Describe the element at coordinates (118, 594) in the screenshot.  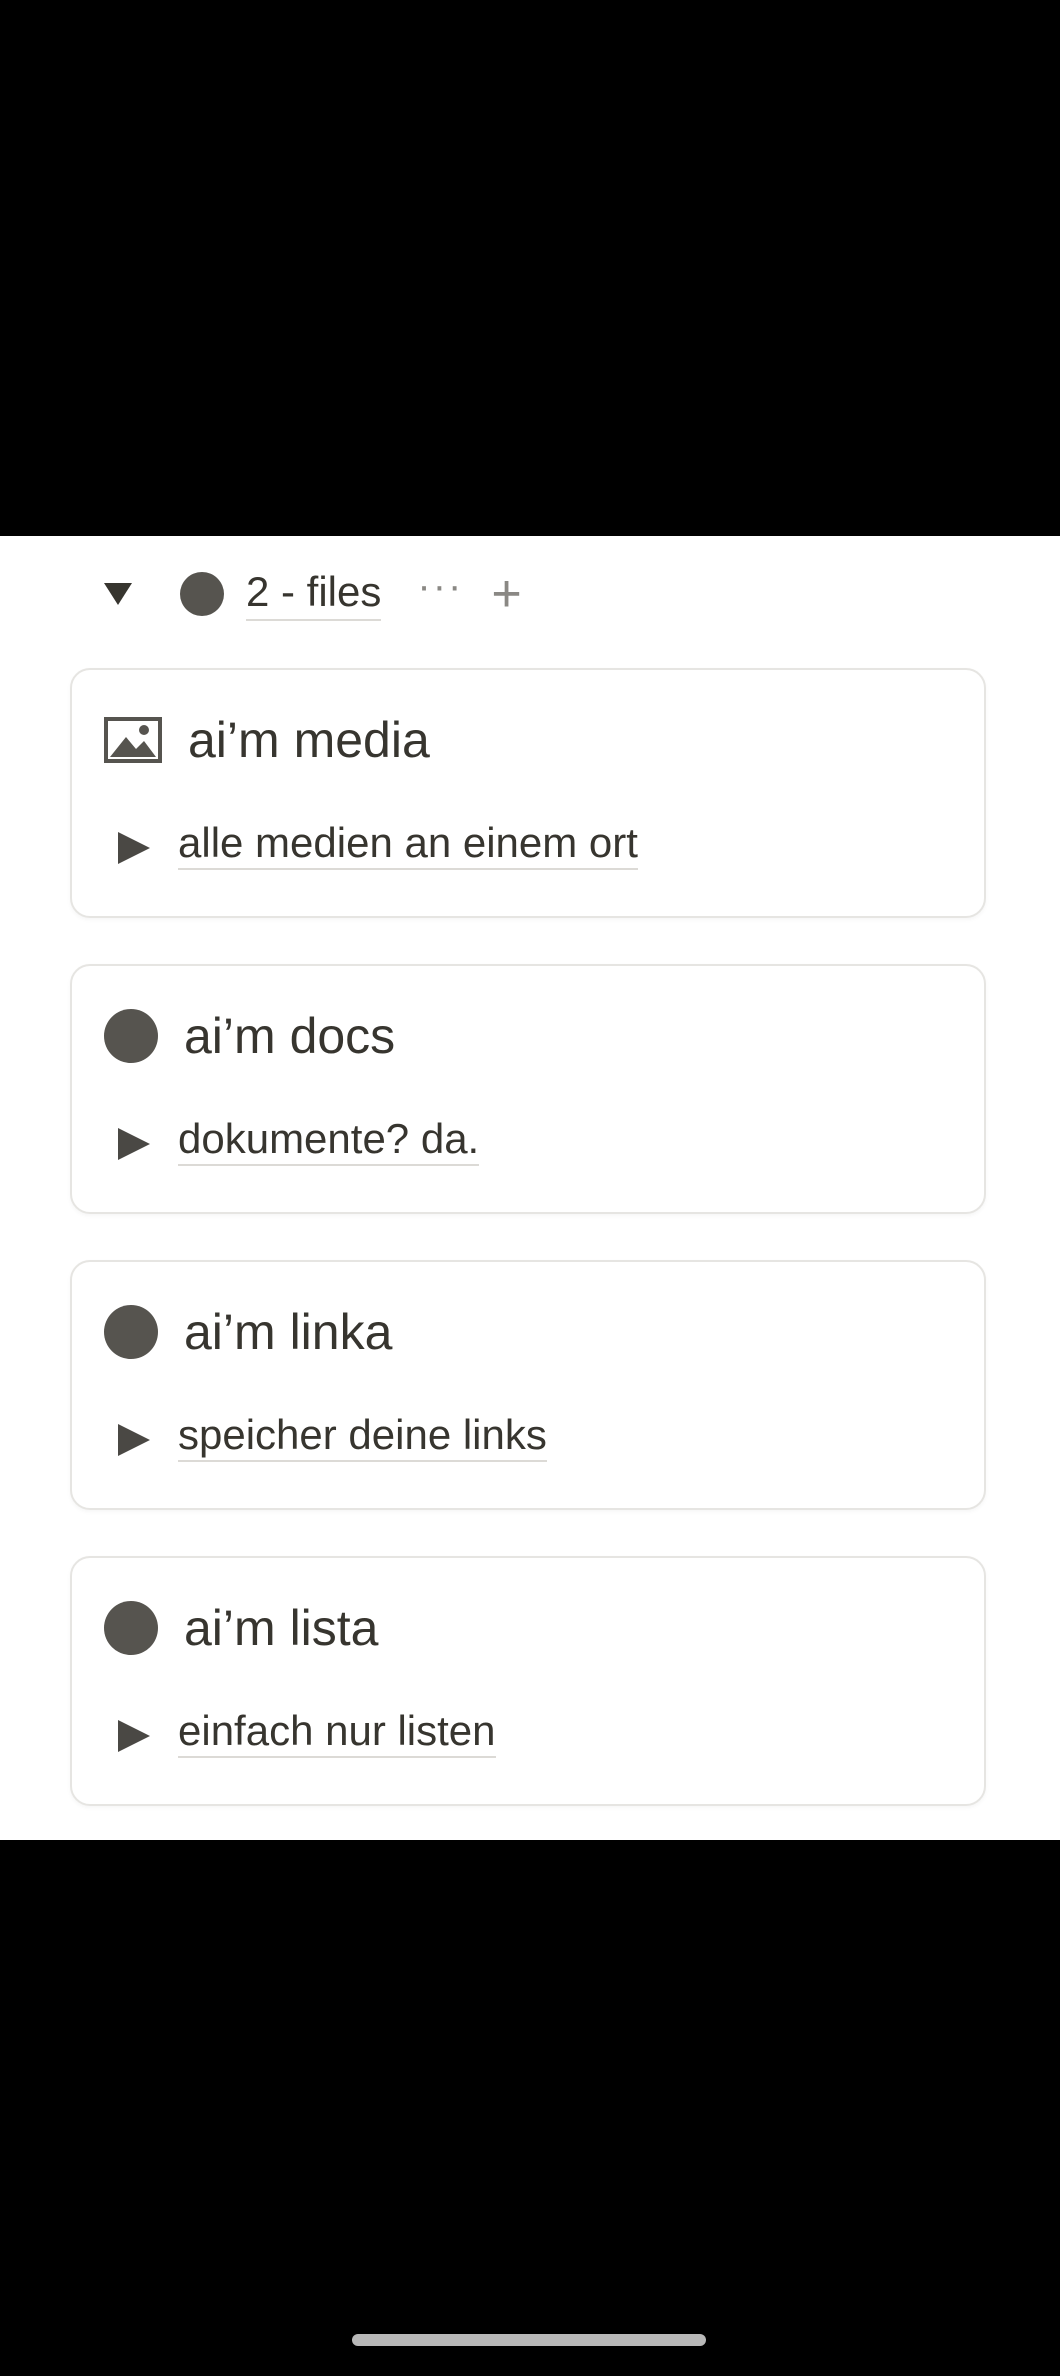
I see `collapse-toggle-icon` at that location.